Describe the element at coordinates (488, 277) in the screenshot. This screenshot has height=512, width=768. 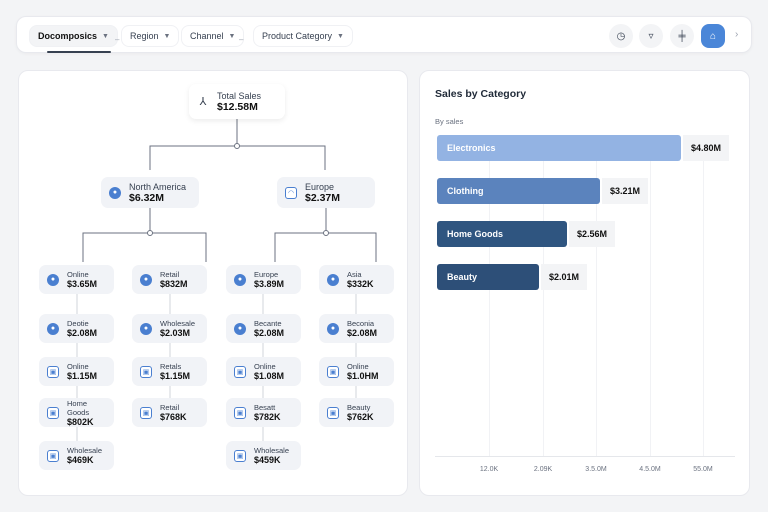
I see `bar-beauty: Beauty` at that location.